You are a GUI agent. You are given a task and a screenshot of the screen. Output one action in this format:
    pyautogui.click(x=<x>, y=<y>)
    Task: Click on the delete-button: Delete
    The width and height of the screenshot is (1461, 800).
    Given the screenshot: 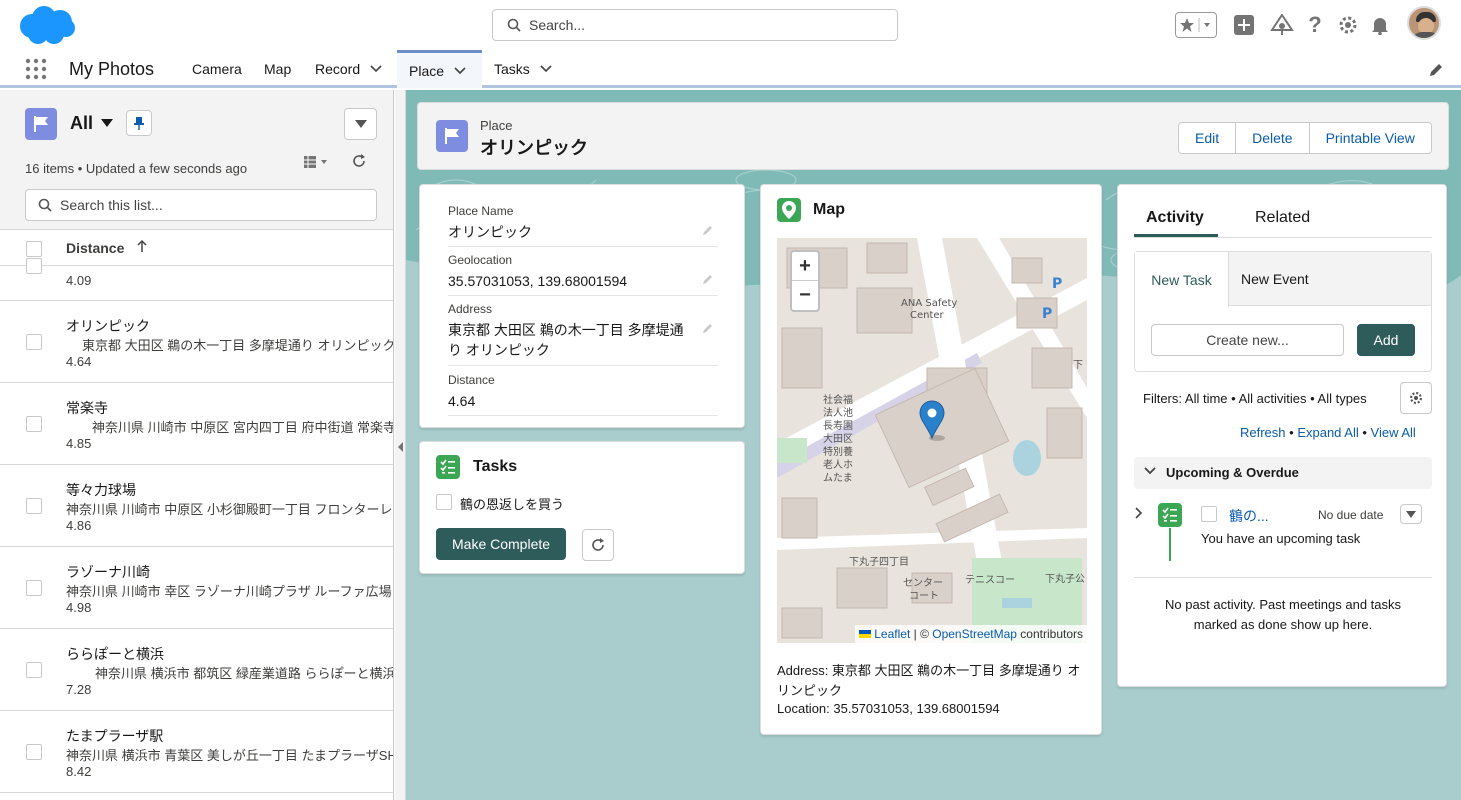 What is the action you would take?
    pyautogui.click(x=1273, y=138)
    